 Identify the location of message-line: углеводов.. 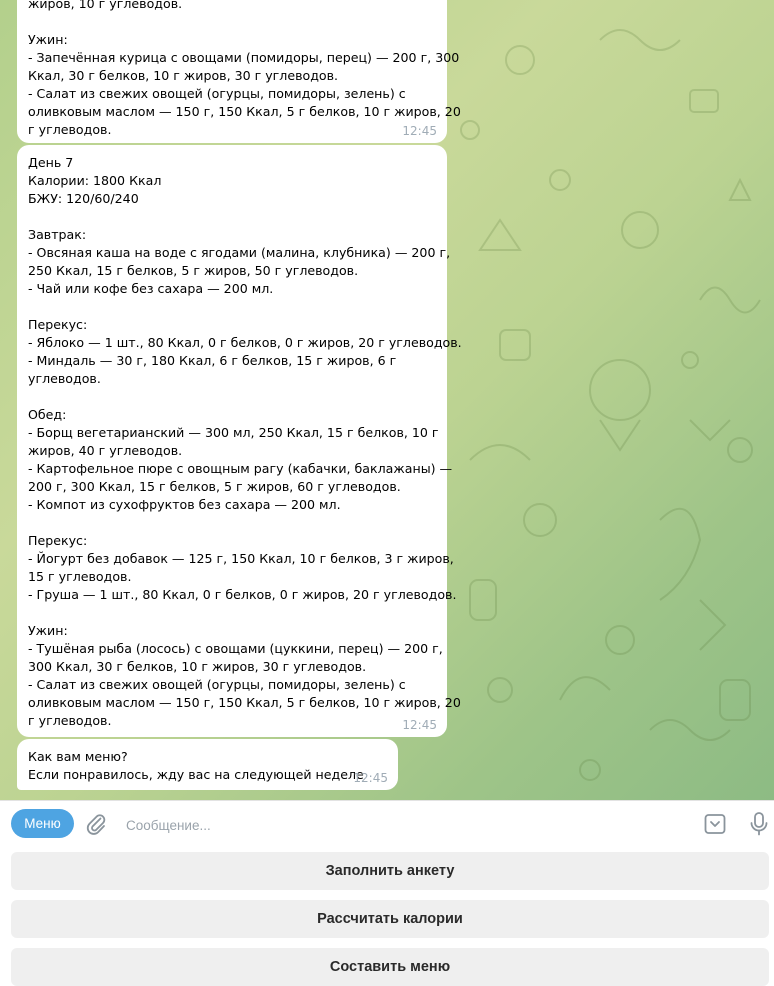
(64, 378).